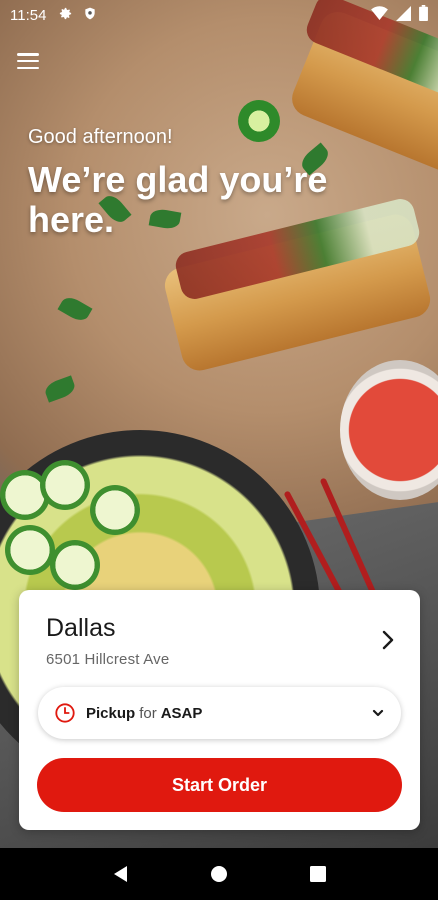 The image size is (438, 900). I want to click on clock-icon, so click(65, 713).